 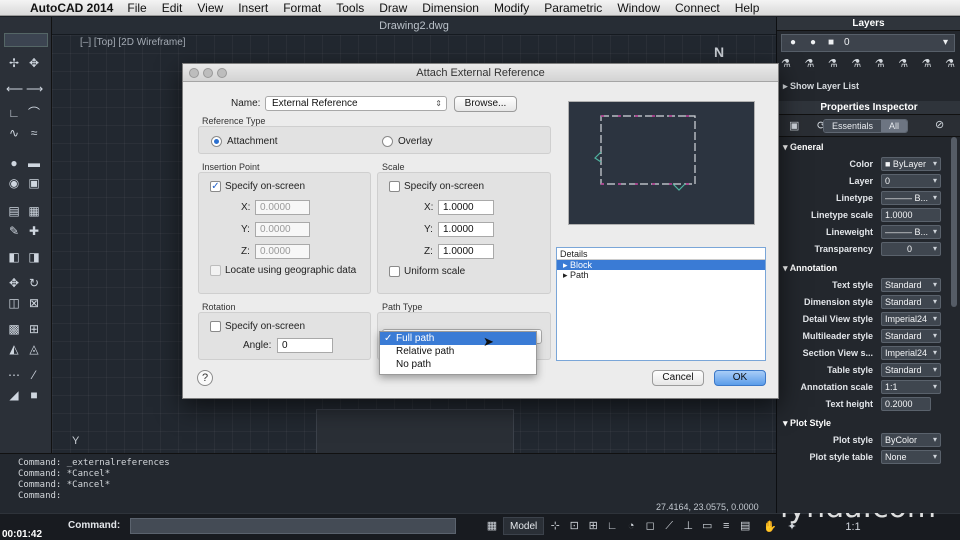 What do you see at coordinates (14, 349) in the screenshot?
I see `mirror-icon: ◭` at bounding box center [14, 349].